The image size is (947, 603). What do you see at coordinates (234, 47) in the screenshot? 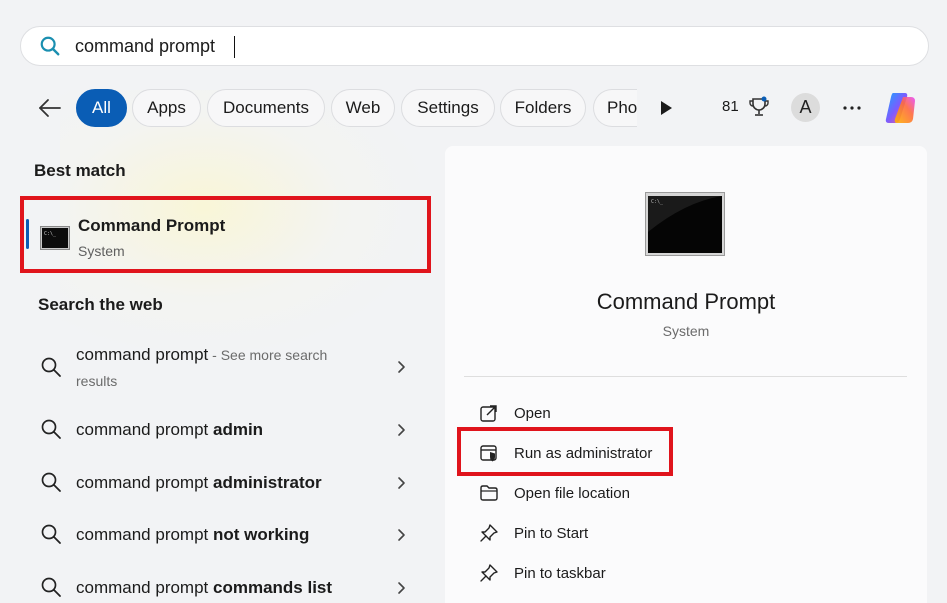
I see `text-caret` at bounding box center [234, 47].